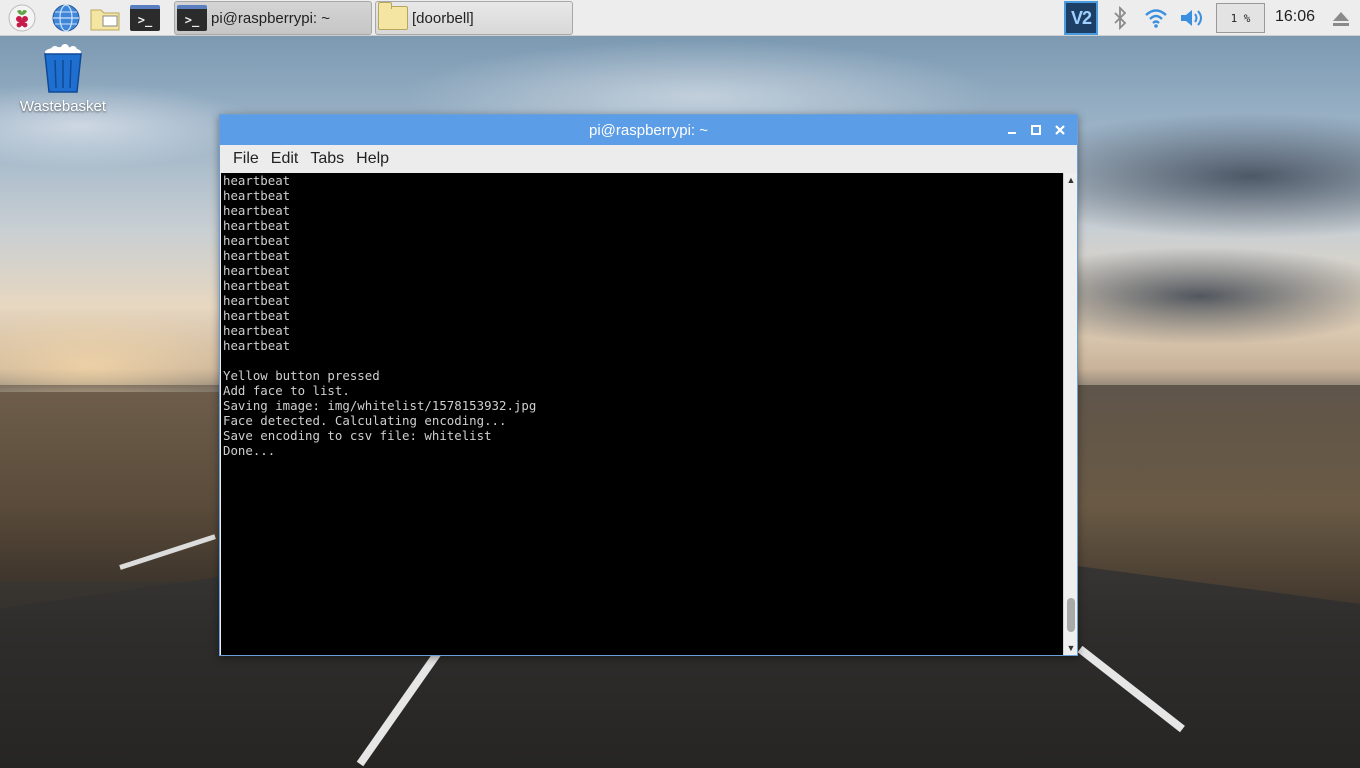 The height and width of the screenshot is (768, 1360). I want to click on taskbar-task-terminal: >_ pi@raspberrypi: ~, so click(273, 18).